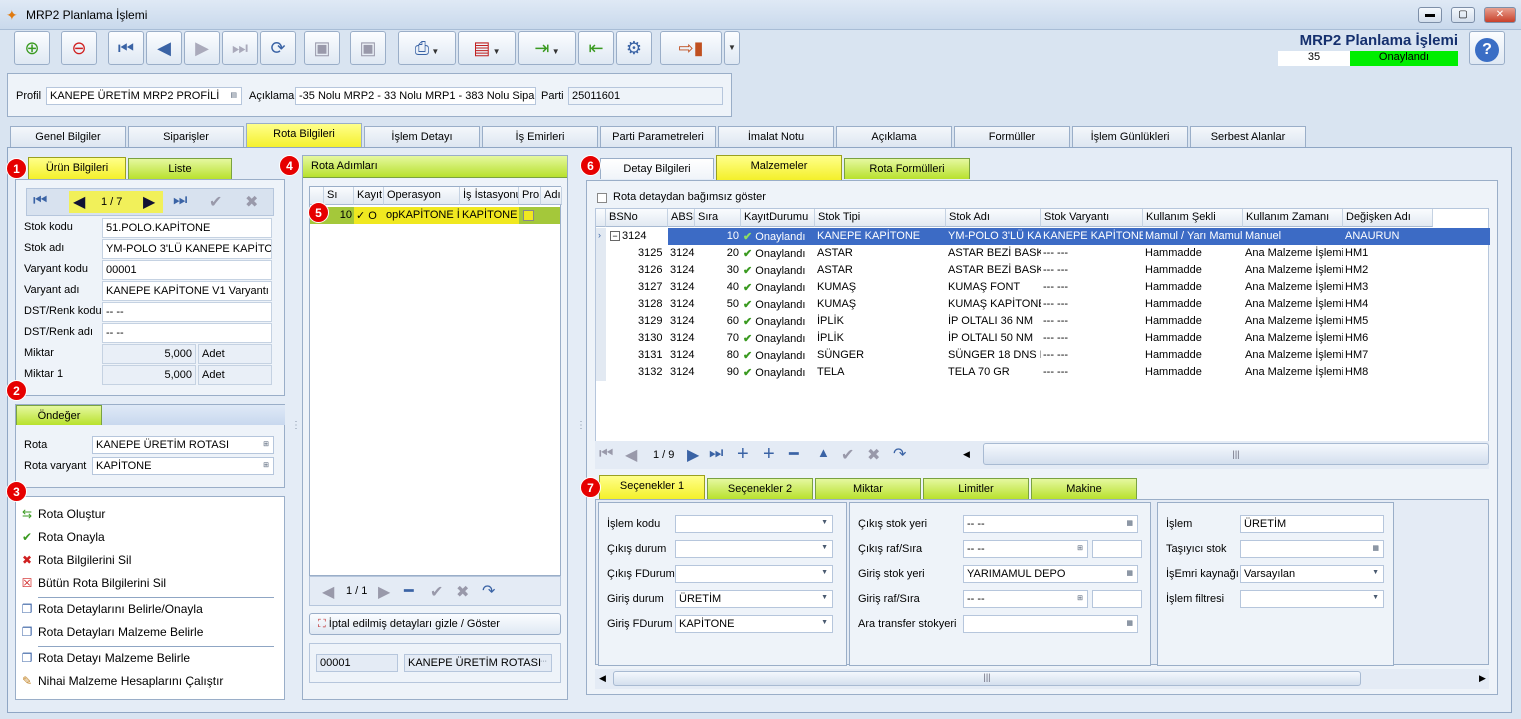 The width and height of the screenshot is (1521, 719). I want to click on profil-field: KANEPE ÜRETİM MRP2 PROFİLİ ▤, so click(144, 96).